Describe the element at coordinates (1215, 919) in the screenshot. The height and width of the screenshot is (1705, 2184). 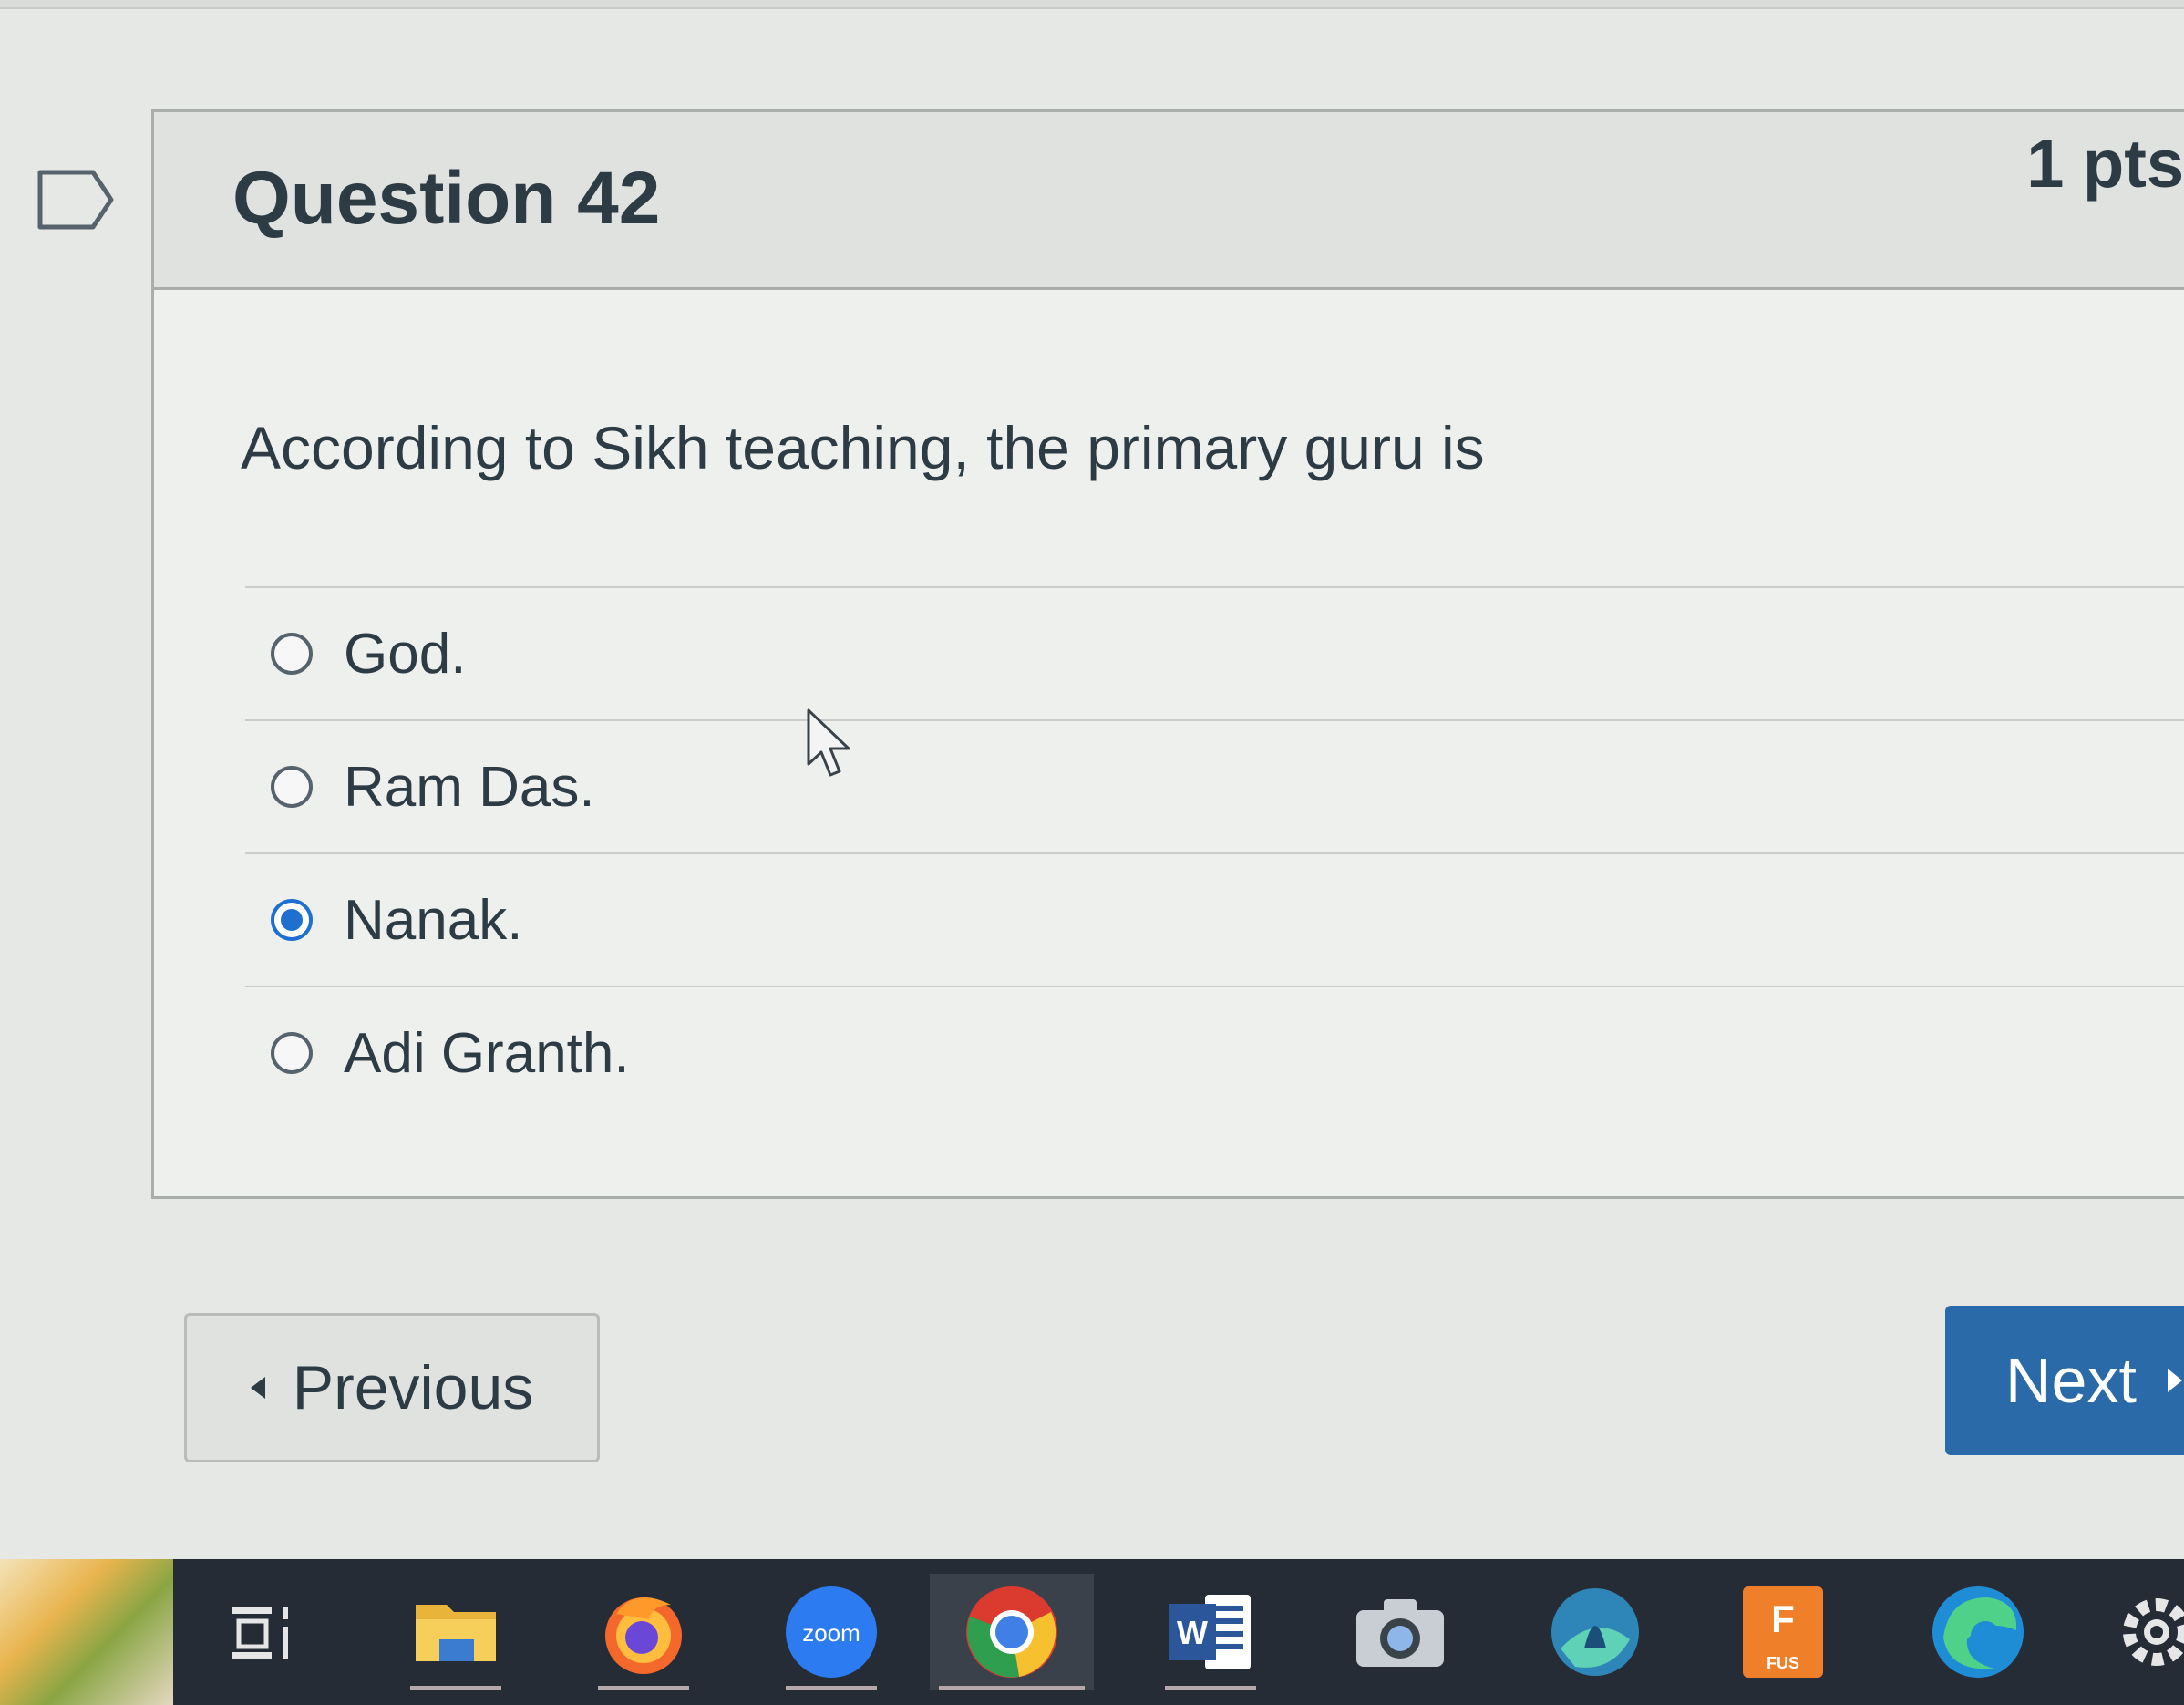
I see `answer-option: Nanak.` at that location.